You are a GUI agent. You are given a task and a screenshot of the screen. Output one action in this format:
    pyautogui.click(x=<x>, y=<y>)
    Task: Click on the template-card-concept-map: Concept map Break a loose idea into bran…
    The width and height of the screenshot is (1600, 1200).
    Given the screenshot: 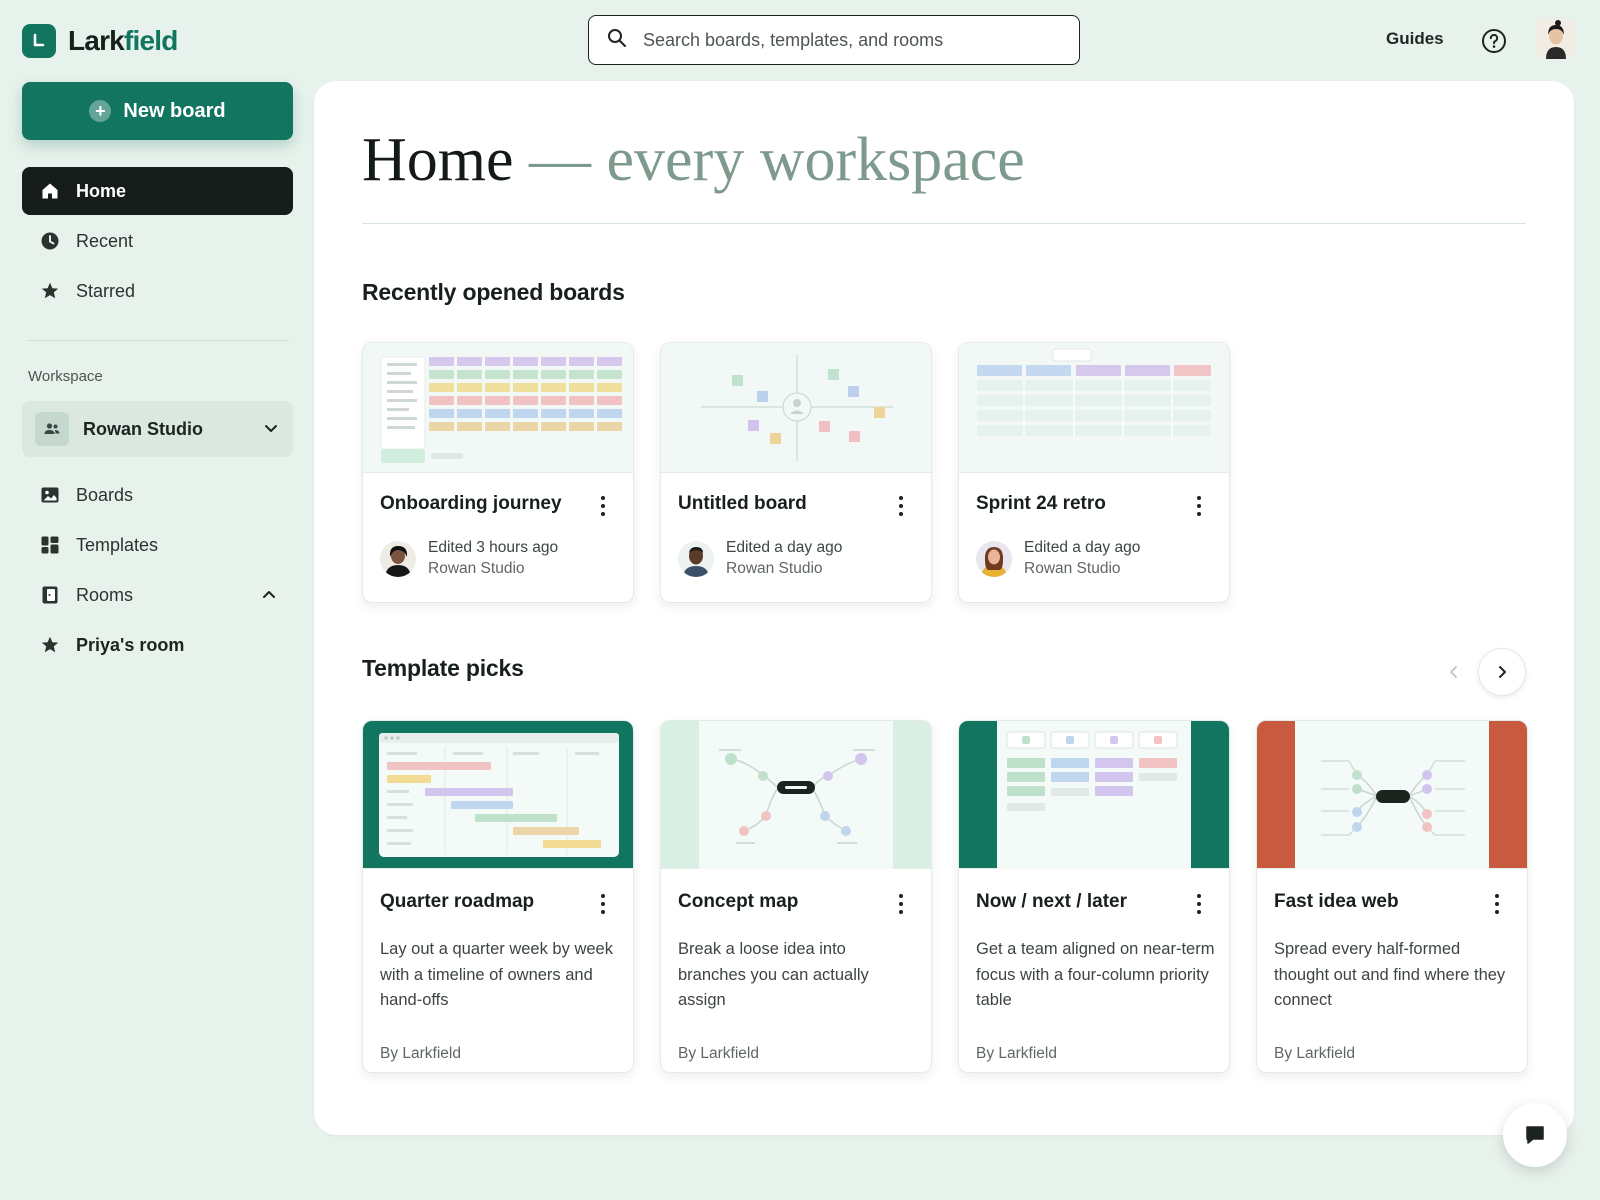 What is the action you would take?
    pyautogui.click(x=796, y=896)
    